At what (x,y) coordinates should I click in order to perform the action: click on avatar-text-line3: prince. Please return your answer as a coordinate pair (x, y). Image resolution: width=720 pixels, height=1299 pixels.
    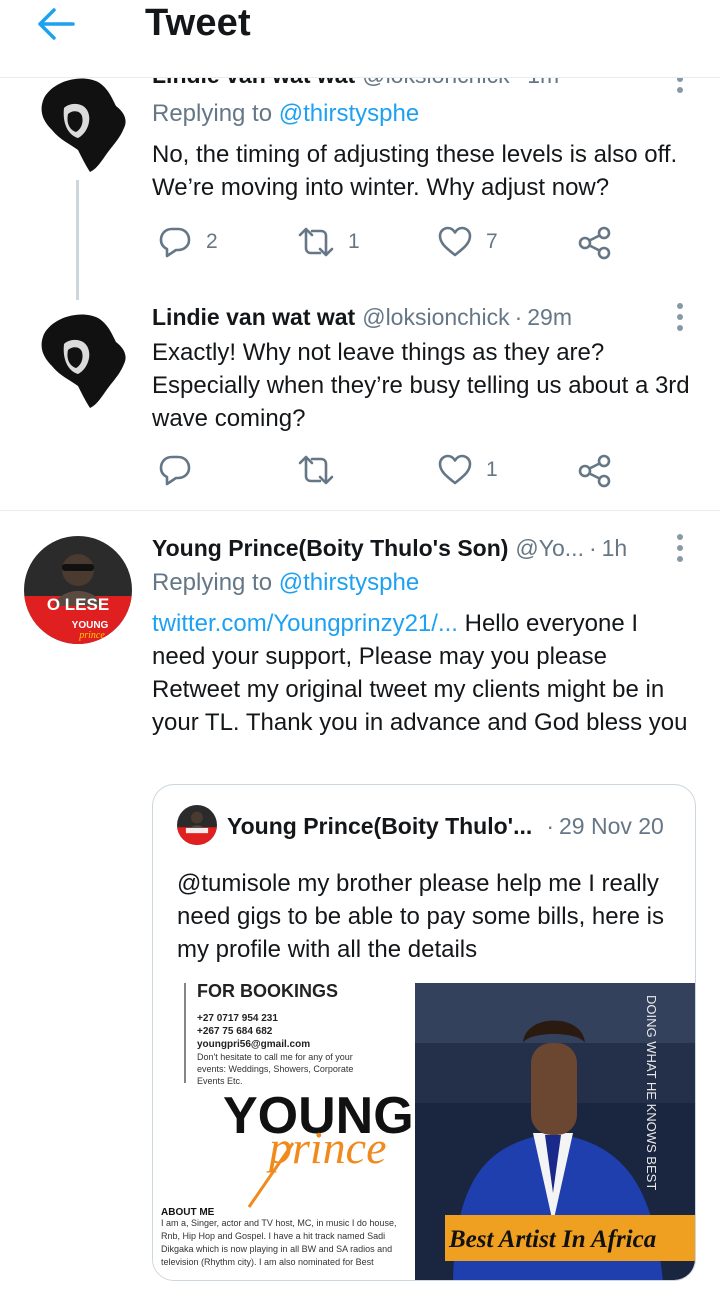
    Looking at the image, I should click on (91, 635).